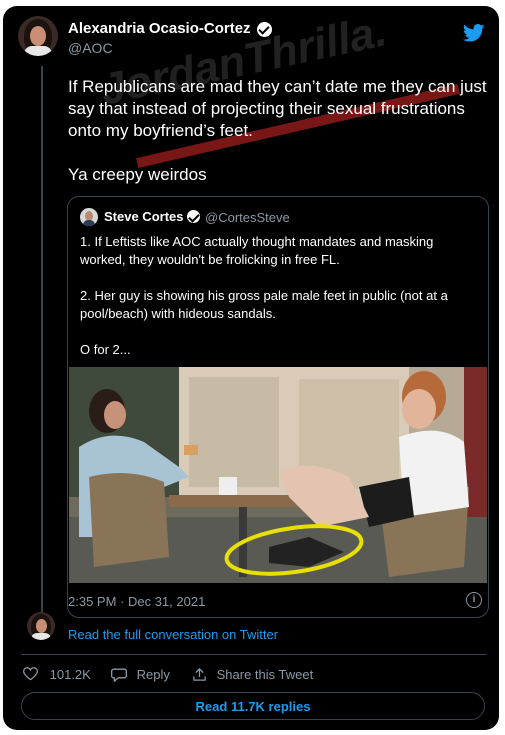 The width and height of the screenshot is (505, 735). What do you see at coordinates (253, 706) in the screenshot?
I see `read-replies-button: Read 11.7K replies` at bounding box center [253, 706].